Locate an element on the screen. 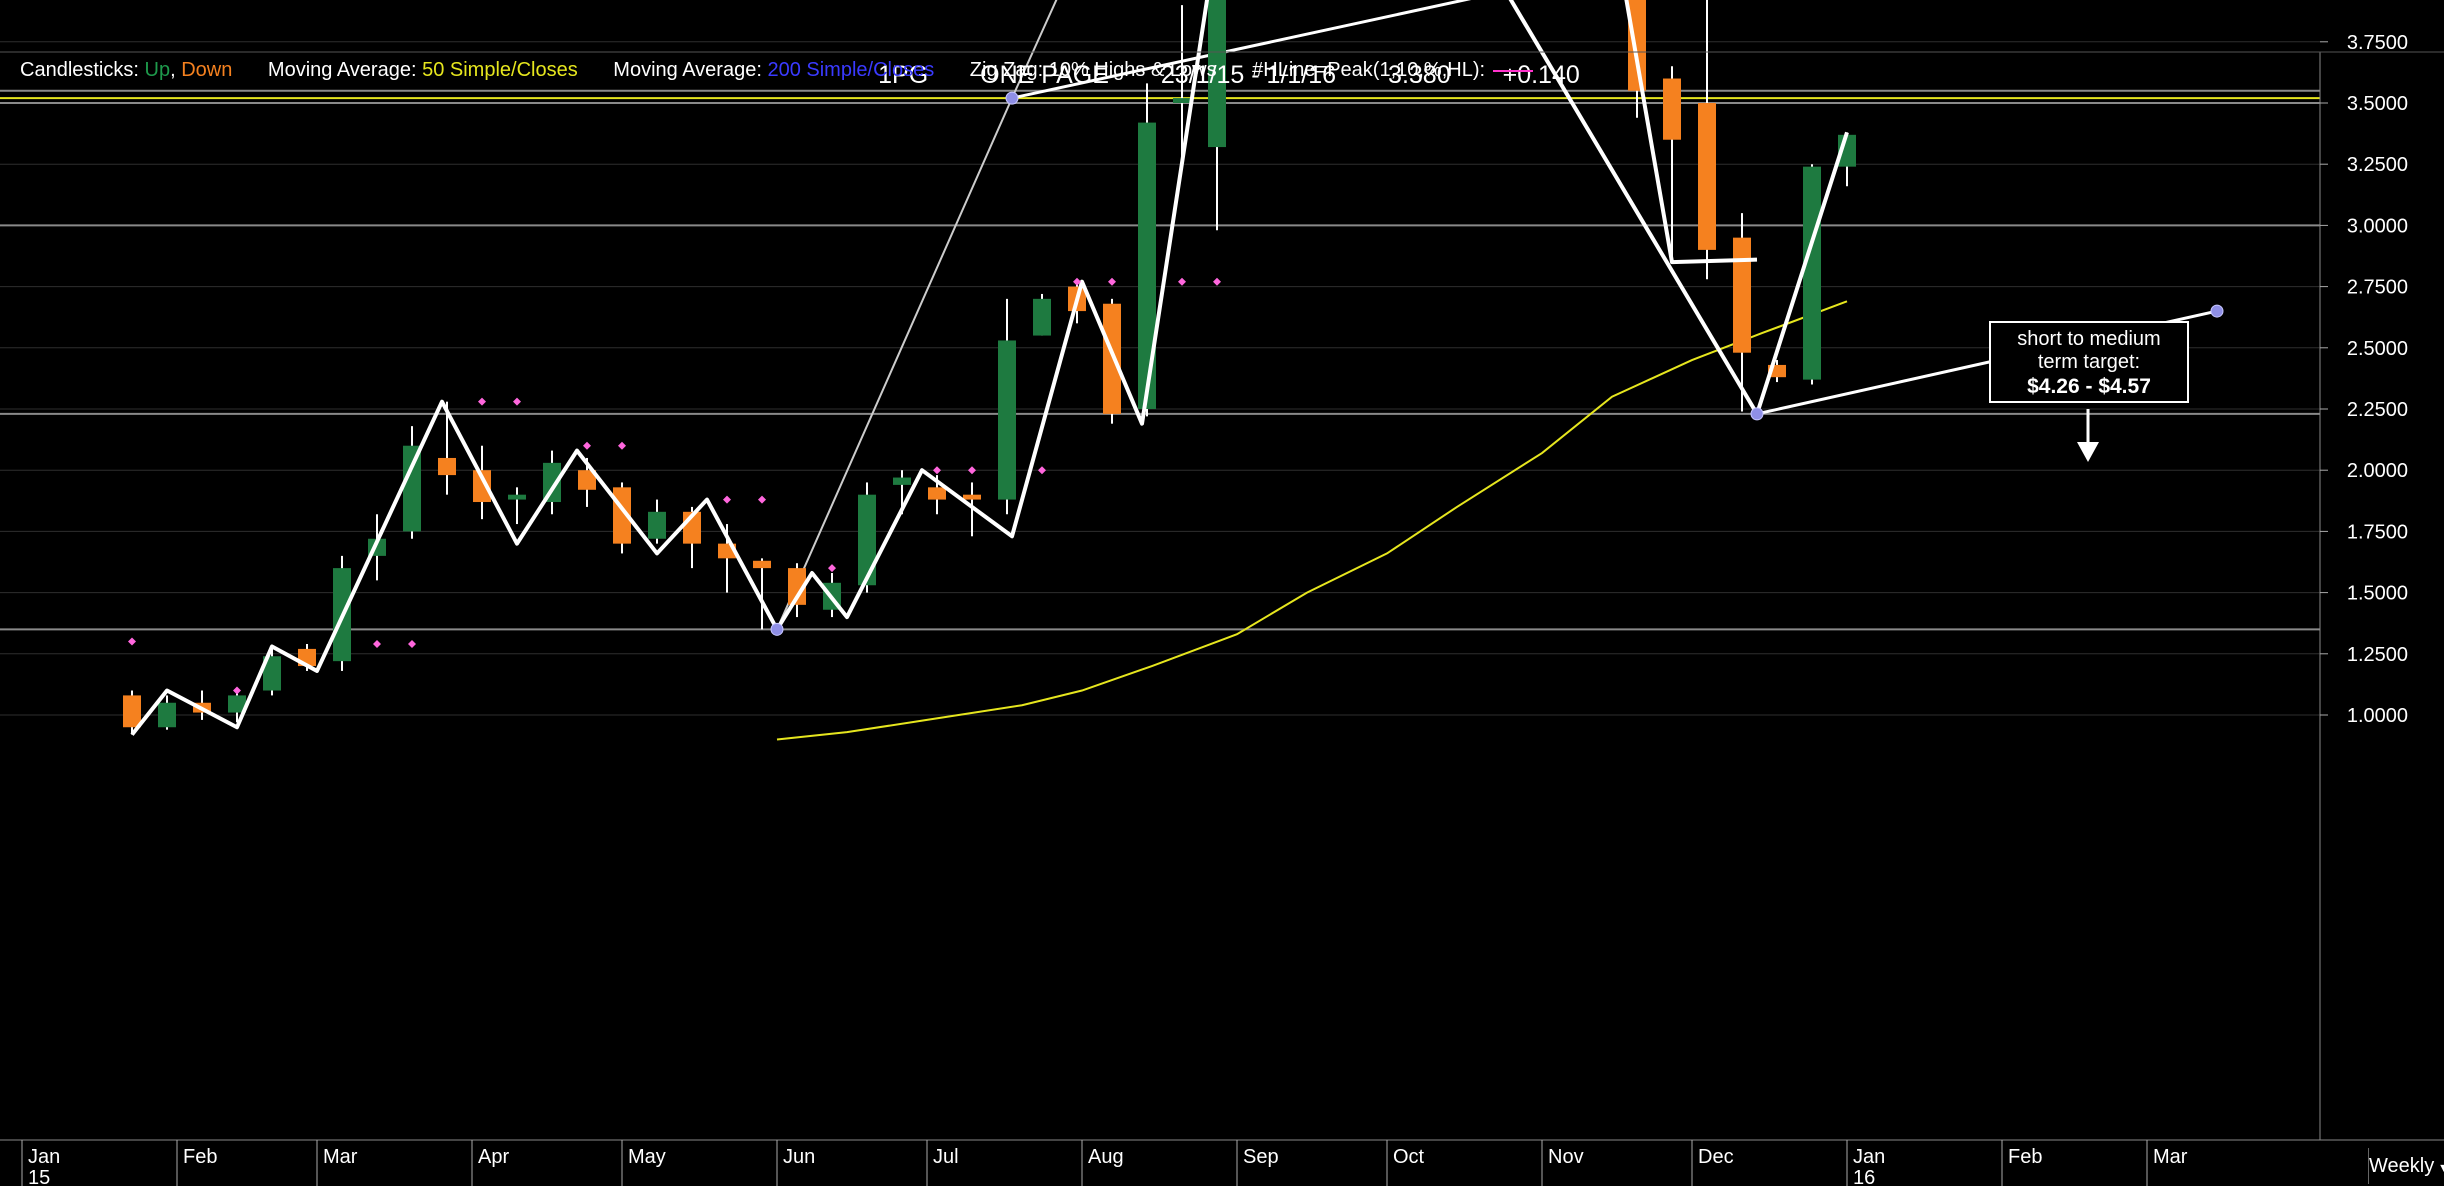  x-tick-label: Aug is located at coordinates (1106, 1157).